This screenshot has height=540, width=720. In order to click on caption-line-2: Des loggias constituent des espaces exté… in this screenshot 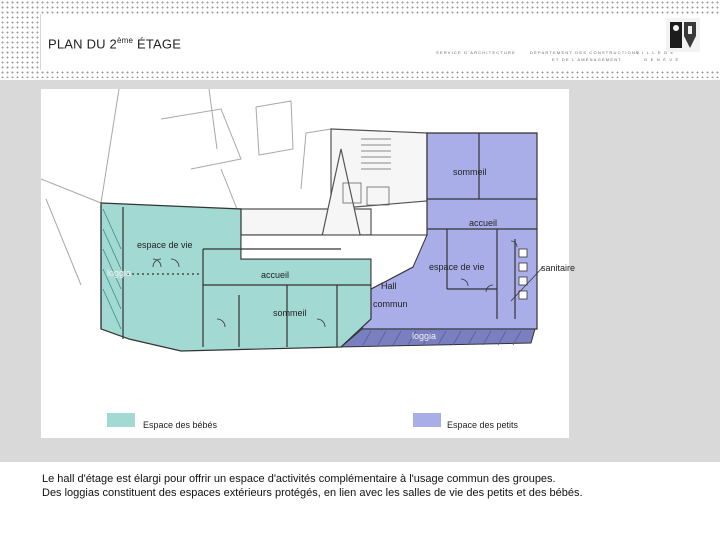, I will do `click(312, 493)`.